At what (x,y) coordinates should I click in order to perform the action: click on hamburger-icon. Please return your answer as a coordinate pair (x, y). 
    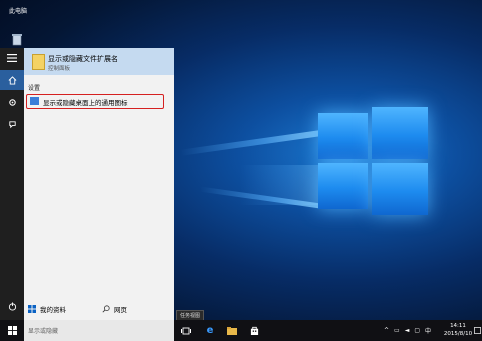
    Looking at the image, I should click on (12, 58).